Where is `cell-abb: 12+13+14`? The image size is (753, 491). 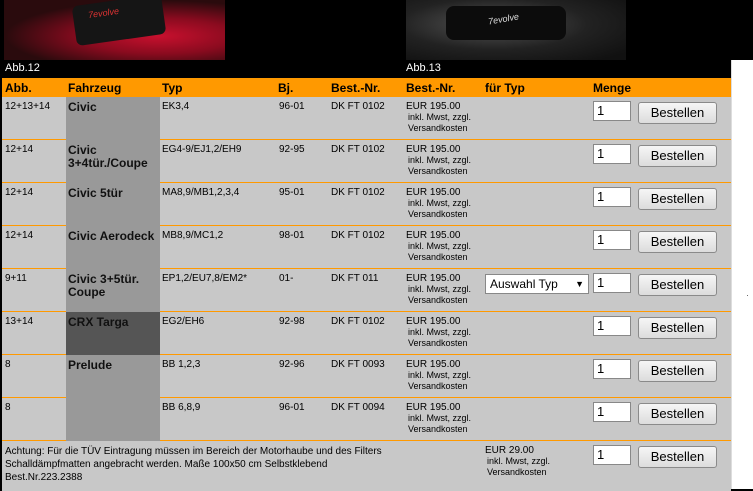
cell-abb: 12+13+14 is located at coordinates (28, 106).